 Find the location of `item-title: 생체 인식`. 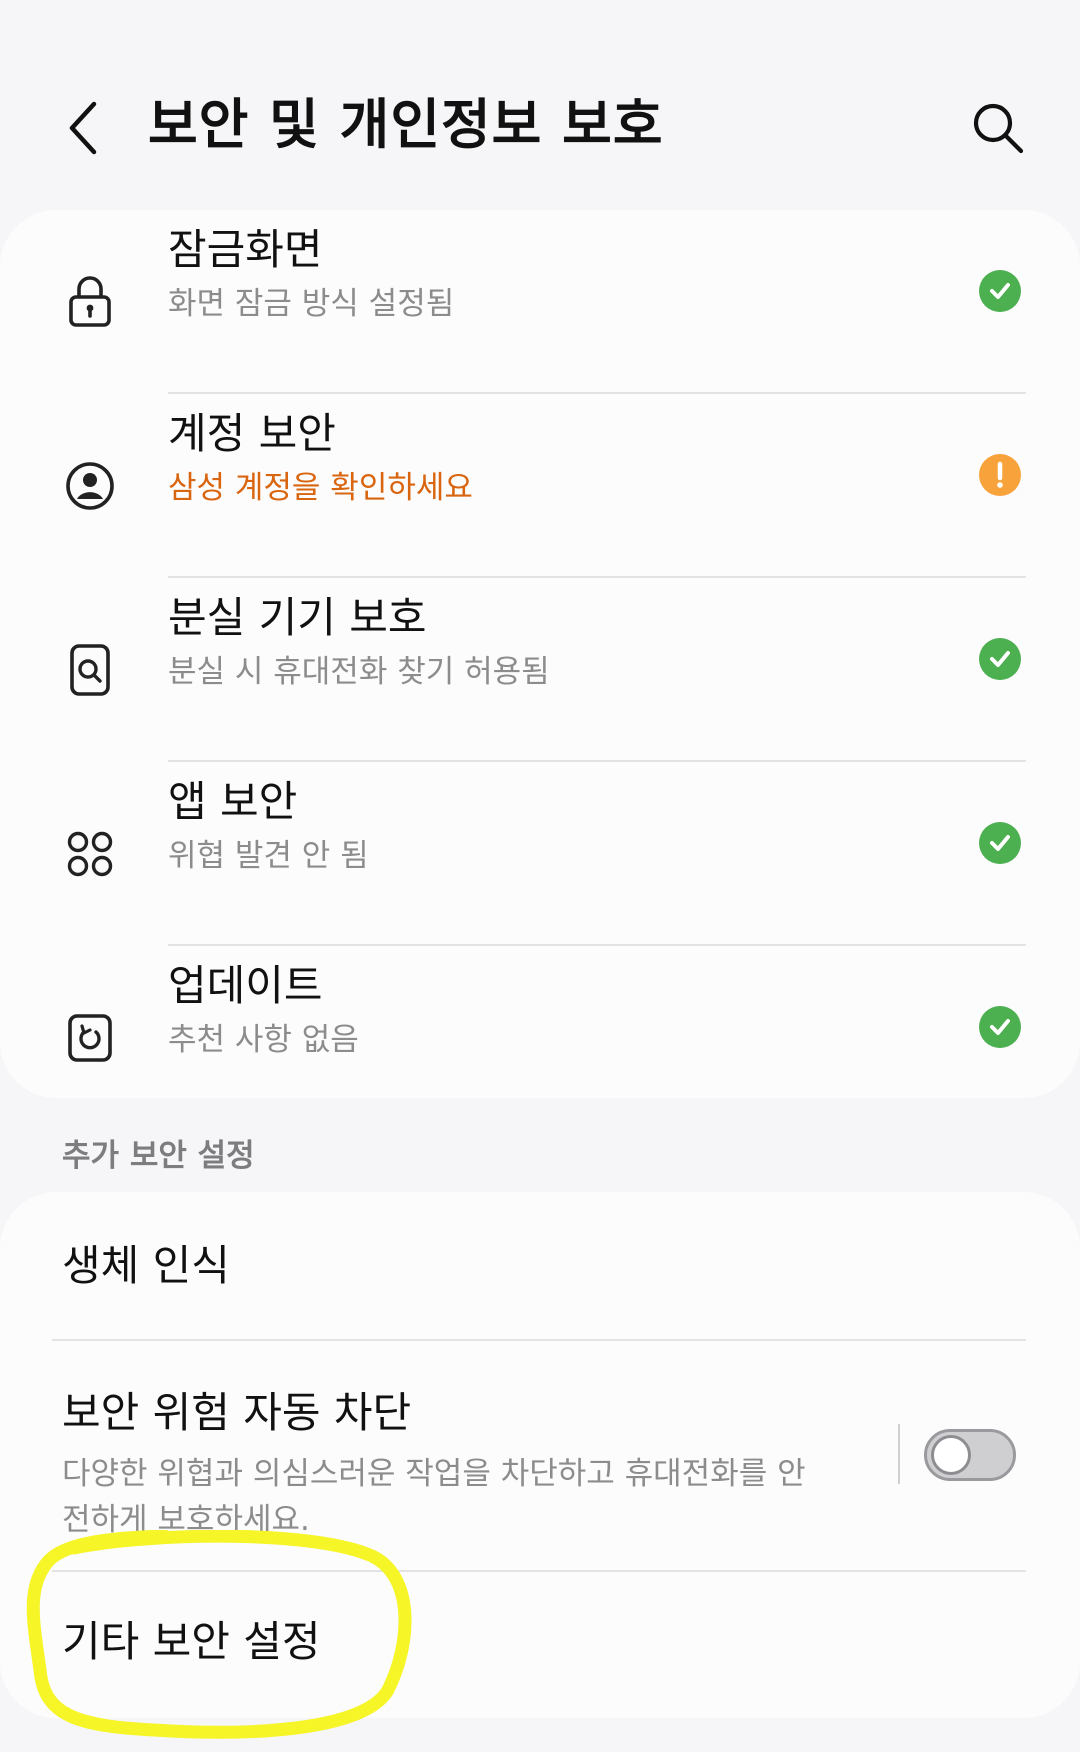

item-title: 생체 인식 is located at coordinates (146, 1265).